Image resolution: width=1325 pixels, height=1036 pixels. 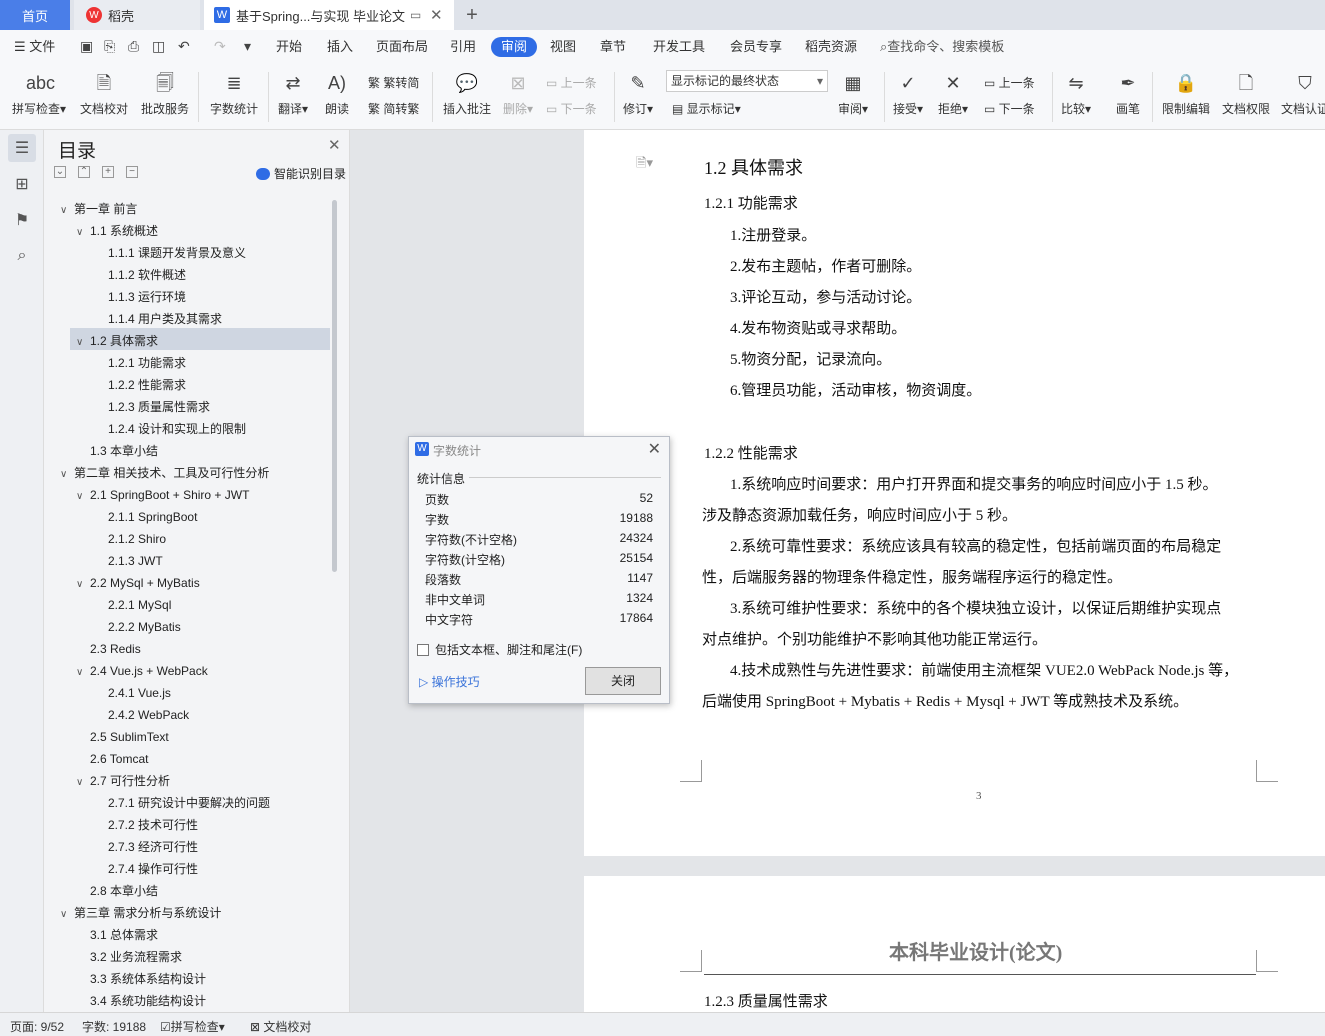 What do you see at coordinates (122, 737) in the screenshot?
I see `toc-item: 2.5 SublimText` at bounding box center [122, 737].